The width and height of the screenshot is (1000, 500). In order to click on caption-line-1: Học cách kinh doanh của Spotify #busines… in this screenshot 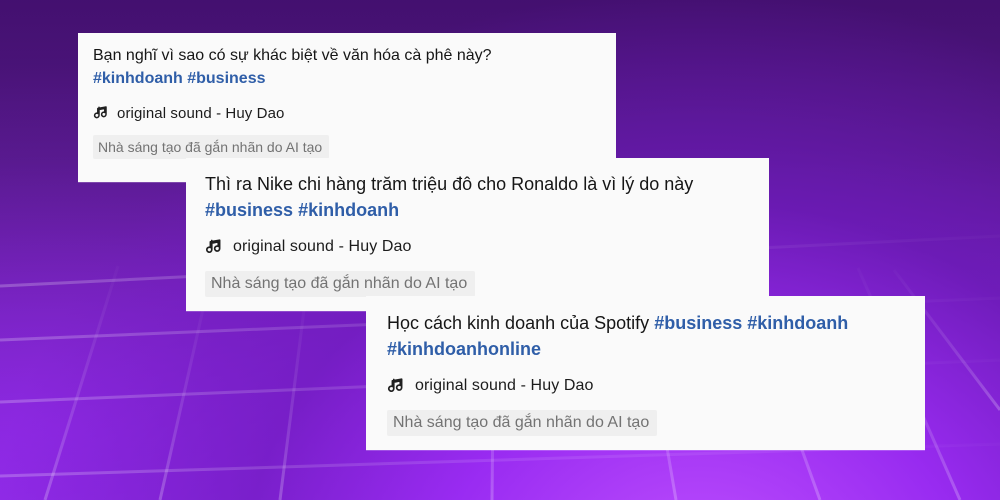, I will do `click(645, 323)`.